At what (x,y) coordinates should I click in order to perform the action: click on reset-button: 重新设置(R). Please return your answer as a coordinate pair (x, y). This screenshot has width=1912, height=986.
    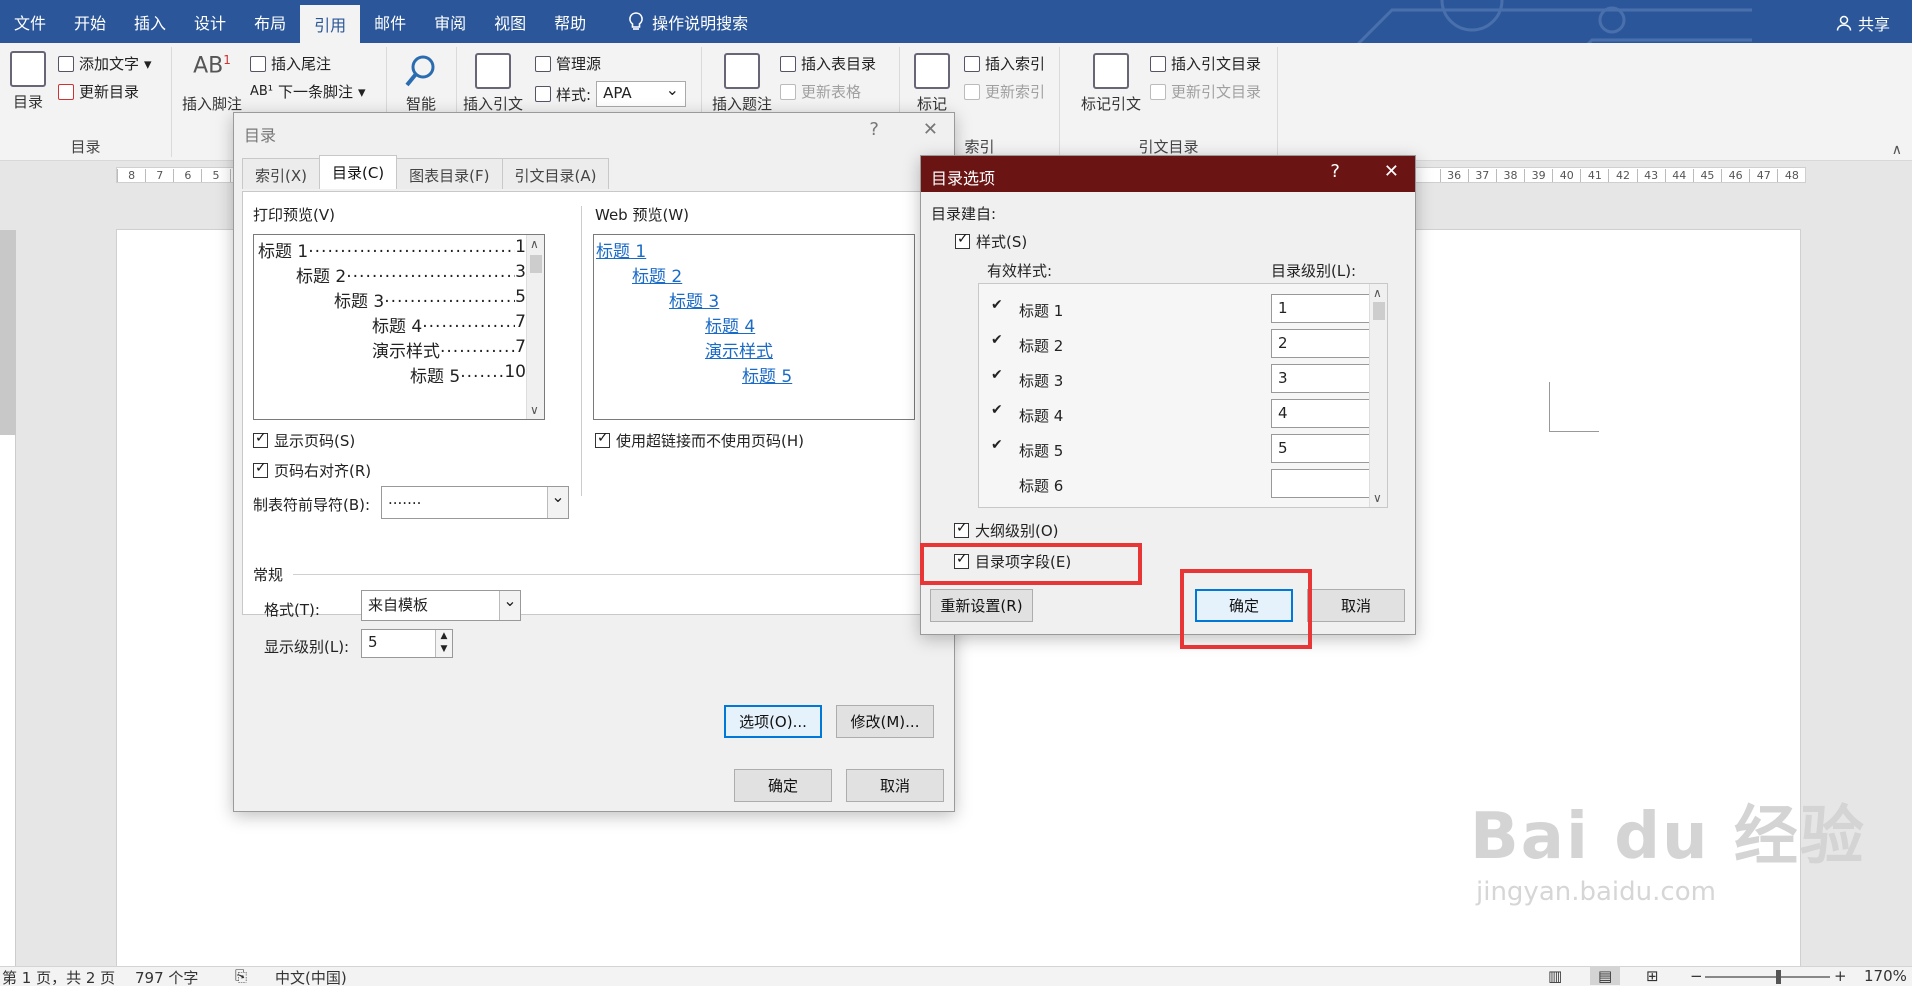
    Looking at the image, I should click on (981, 605).